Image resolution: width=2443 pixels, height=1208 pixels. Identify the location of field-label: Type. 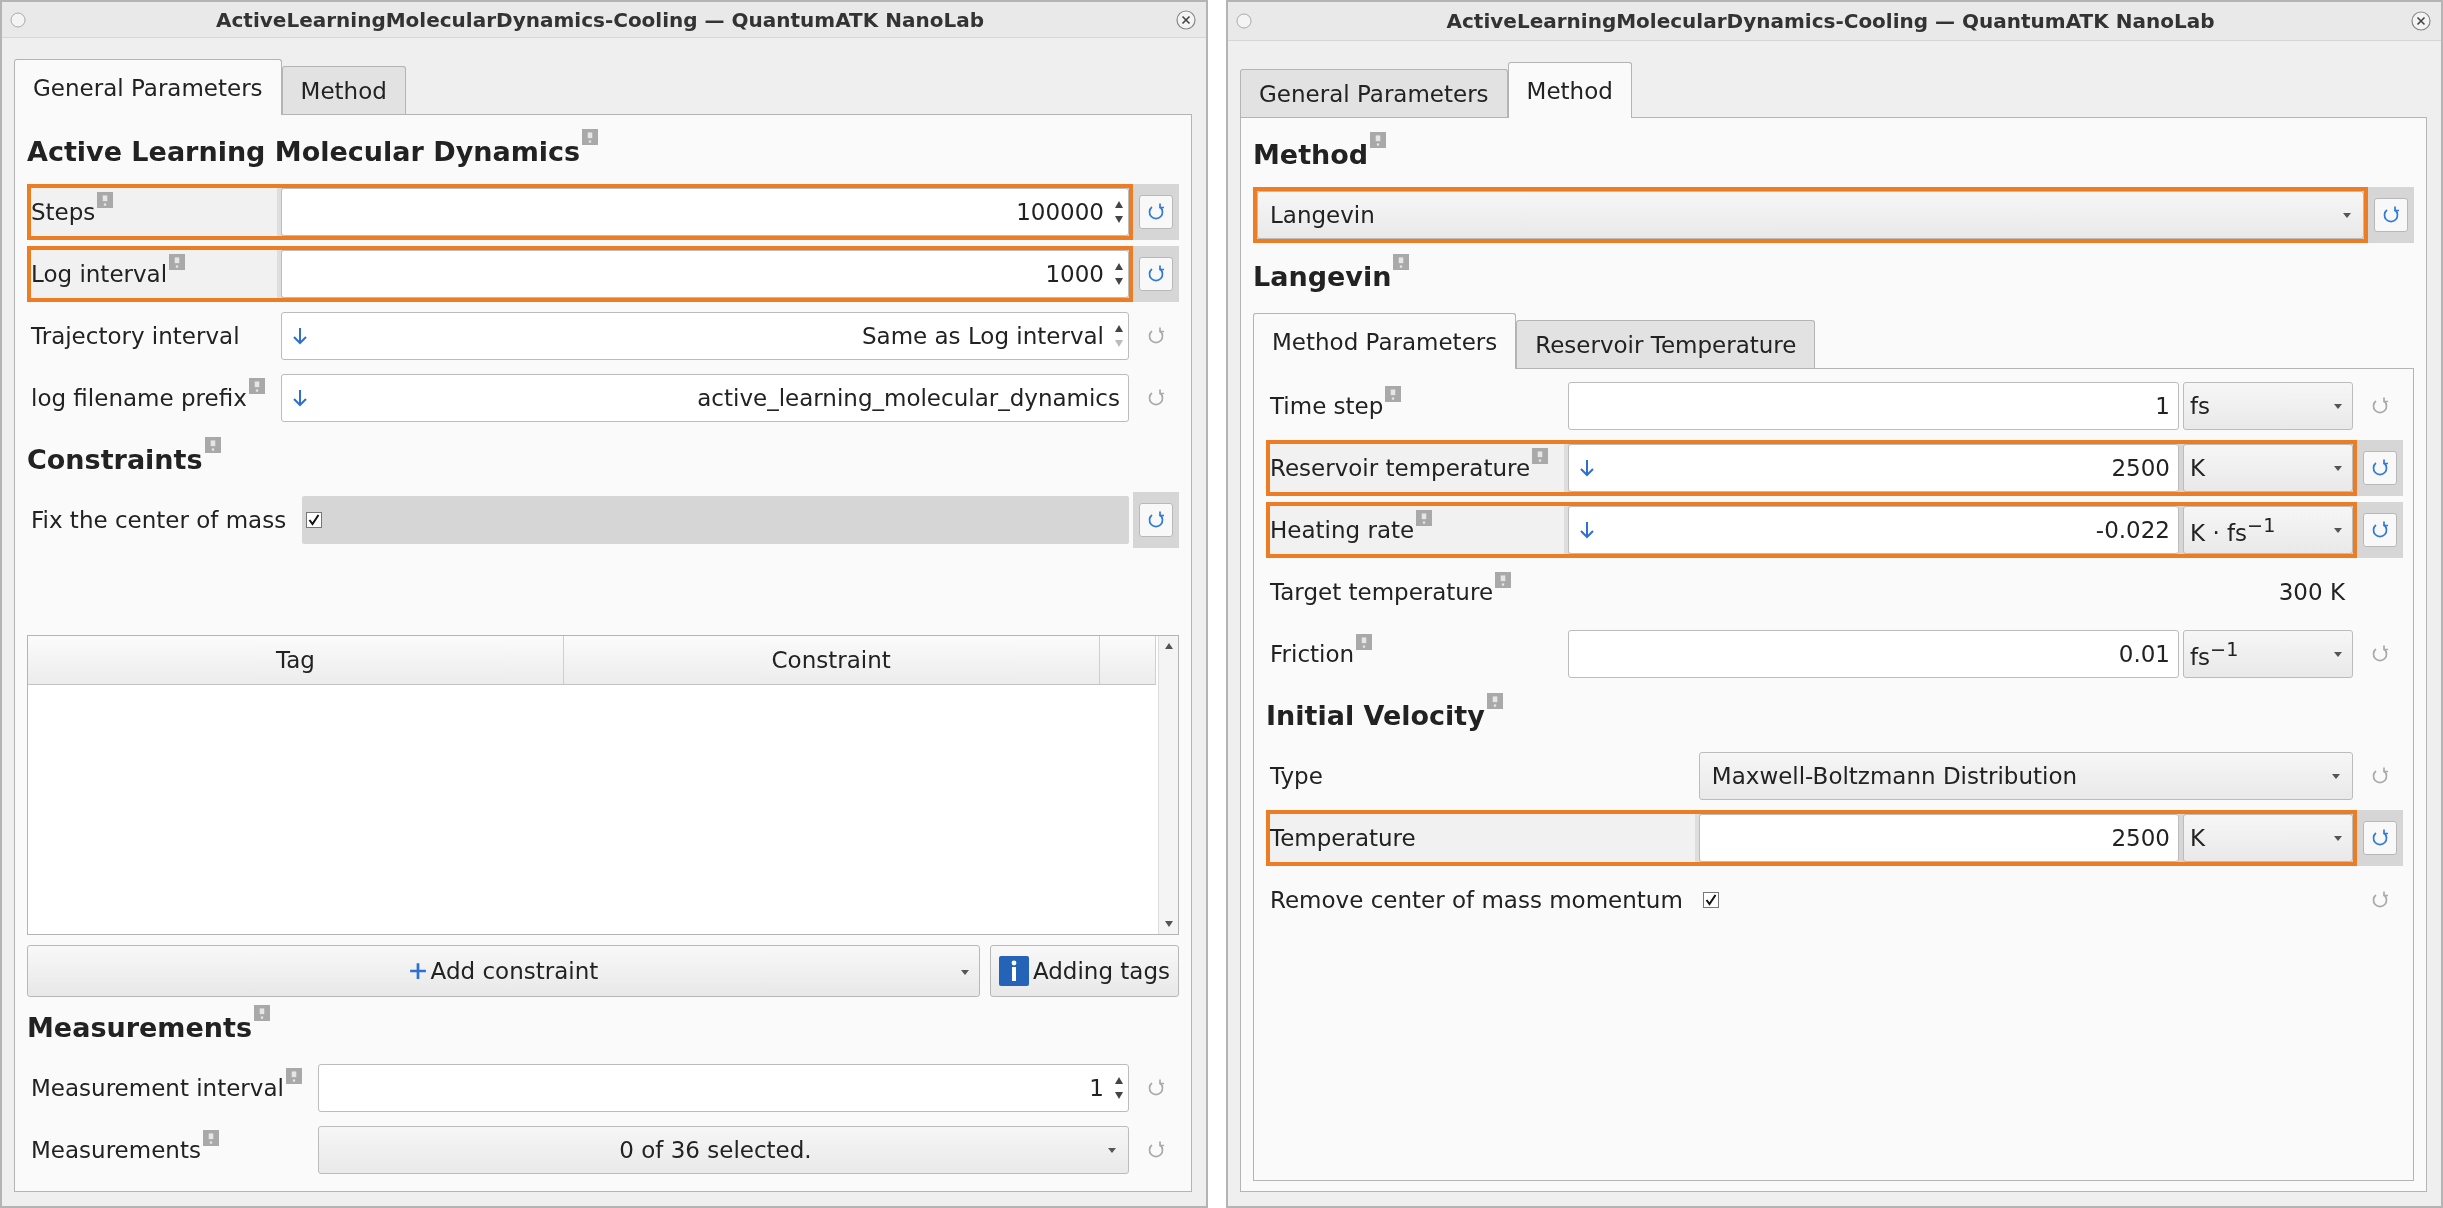
(1296, 776).